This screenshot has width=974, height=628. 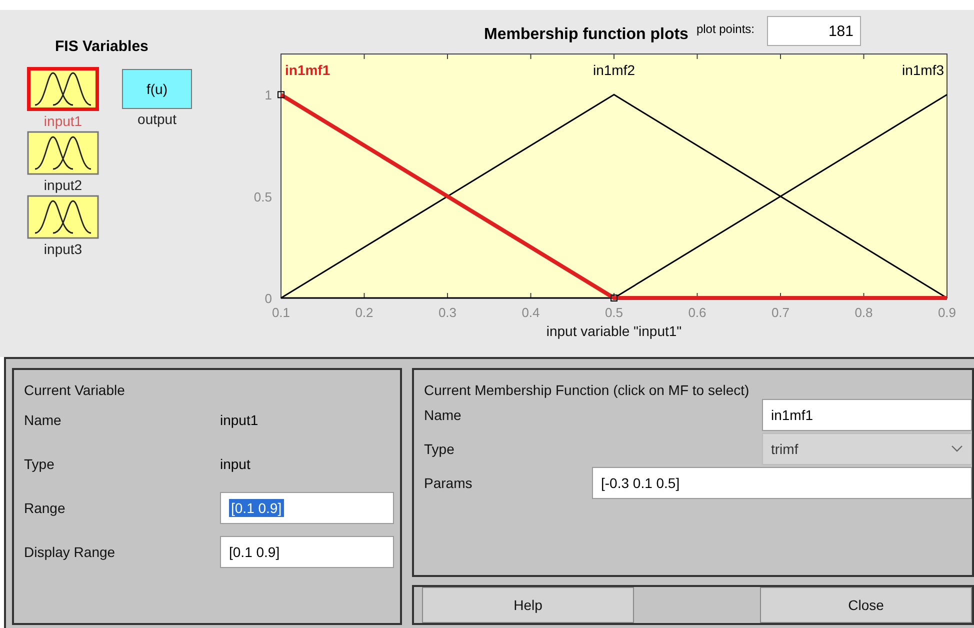 What do you see at coordinates (75, 390) in the screenshot?
I see `panel-title: Current Variable` at bounding box center [75, 390].